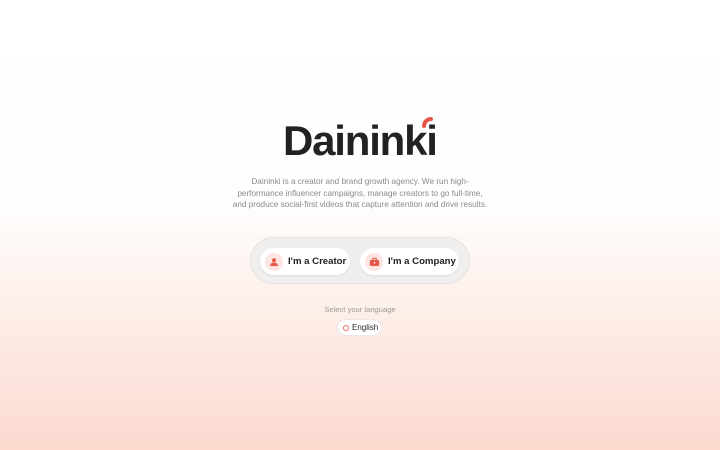  What do you see at coordinates (374, 261) in the screenshot?
I see `briefcase-icon` at bounding box center [374, 261].